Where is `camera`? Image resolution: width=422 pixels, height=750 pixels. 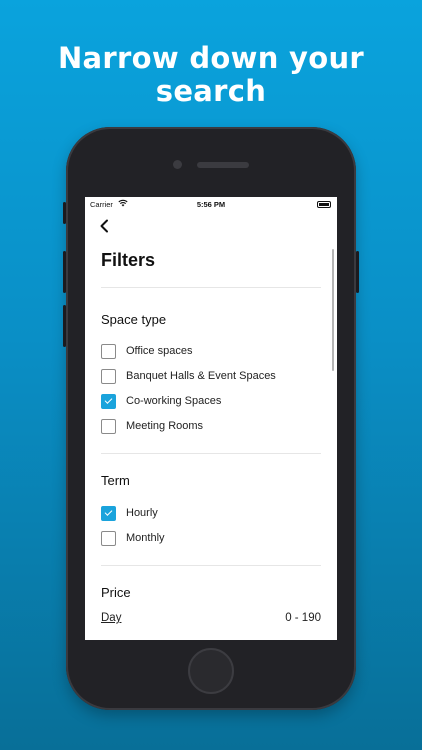
camera is located at coordinates (177, 164).